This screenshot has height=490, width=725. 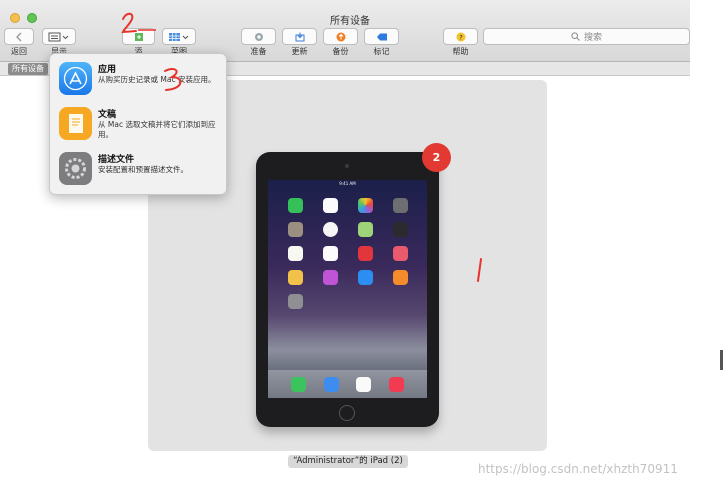 I want to click on facetime-icon, so click(x=295, y=205).